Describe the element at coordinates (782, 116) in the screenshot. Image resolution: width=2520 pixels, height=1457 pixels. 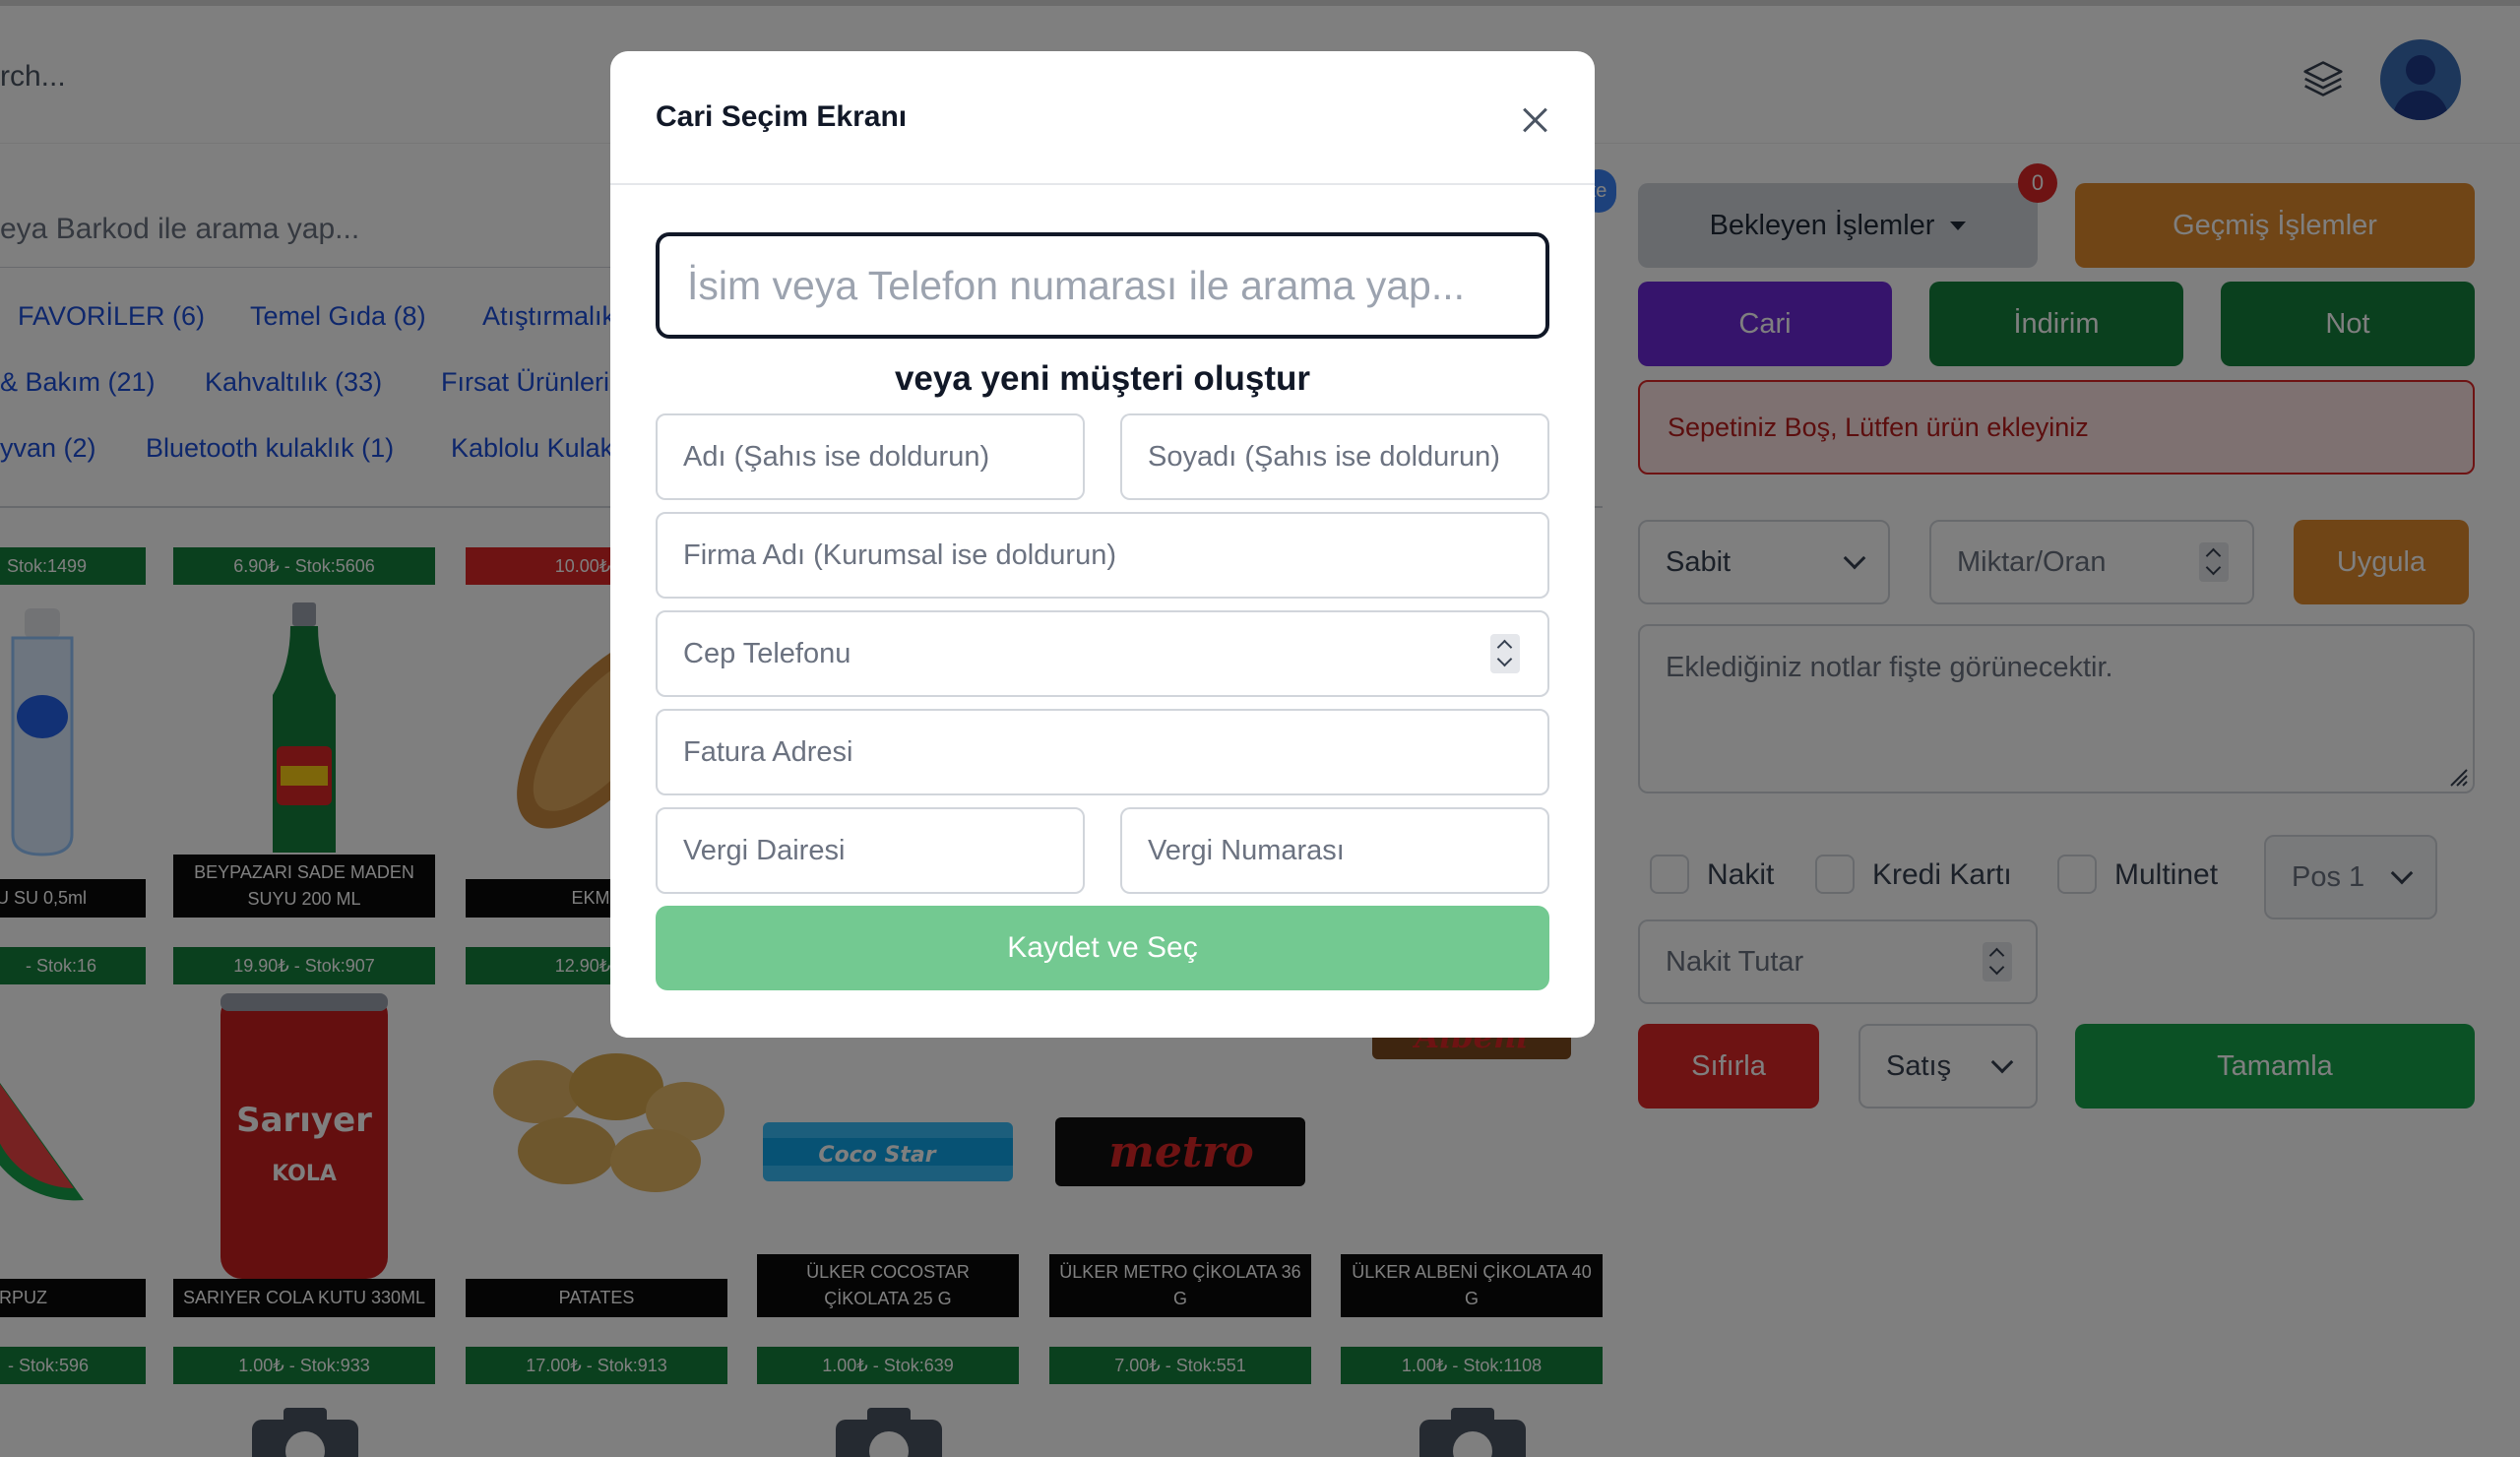
I see `modal-title: Cari Seçim Ekranı` at that location.